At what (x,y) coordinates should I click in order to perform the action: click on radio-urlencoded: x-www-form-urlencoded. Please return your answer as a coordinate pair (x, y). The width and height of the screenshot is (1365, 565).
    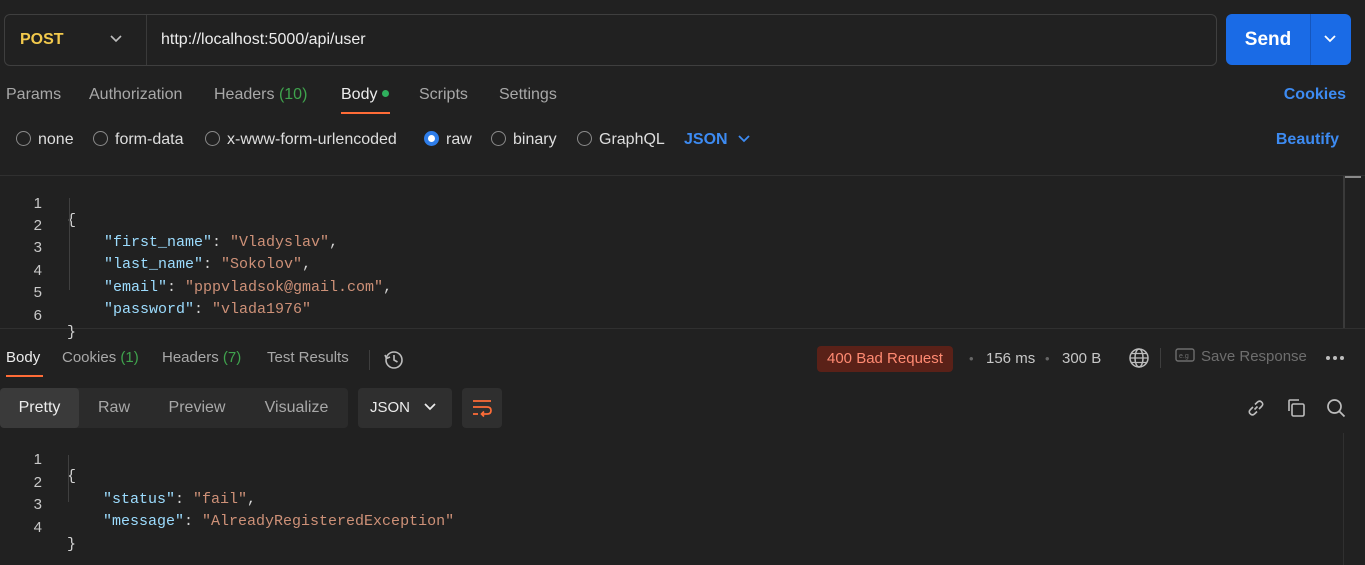
    Looking at the image, I should click on (301, 140).